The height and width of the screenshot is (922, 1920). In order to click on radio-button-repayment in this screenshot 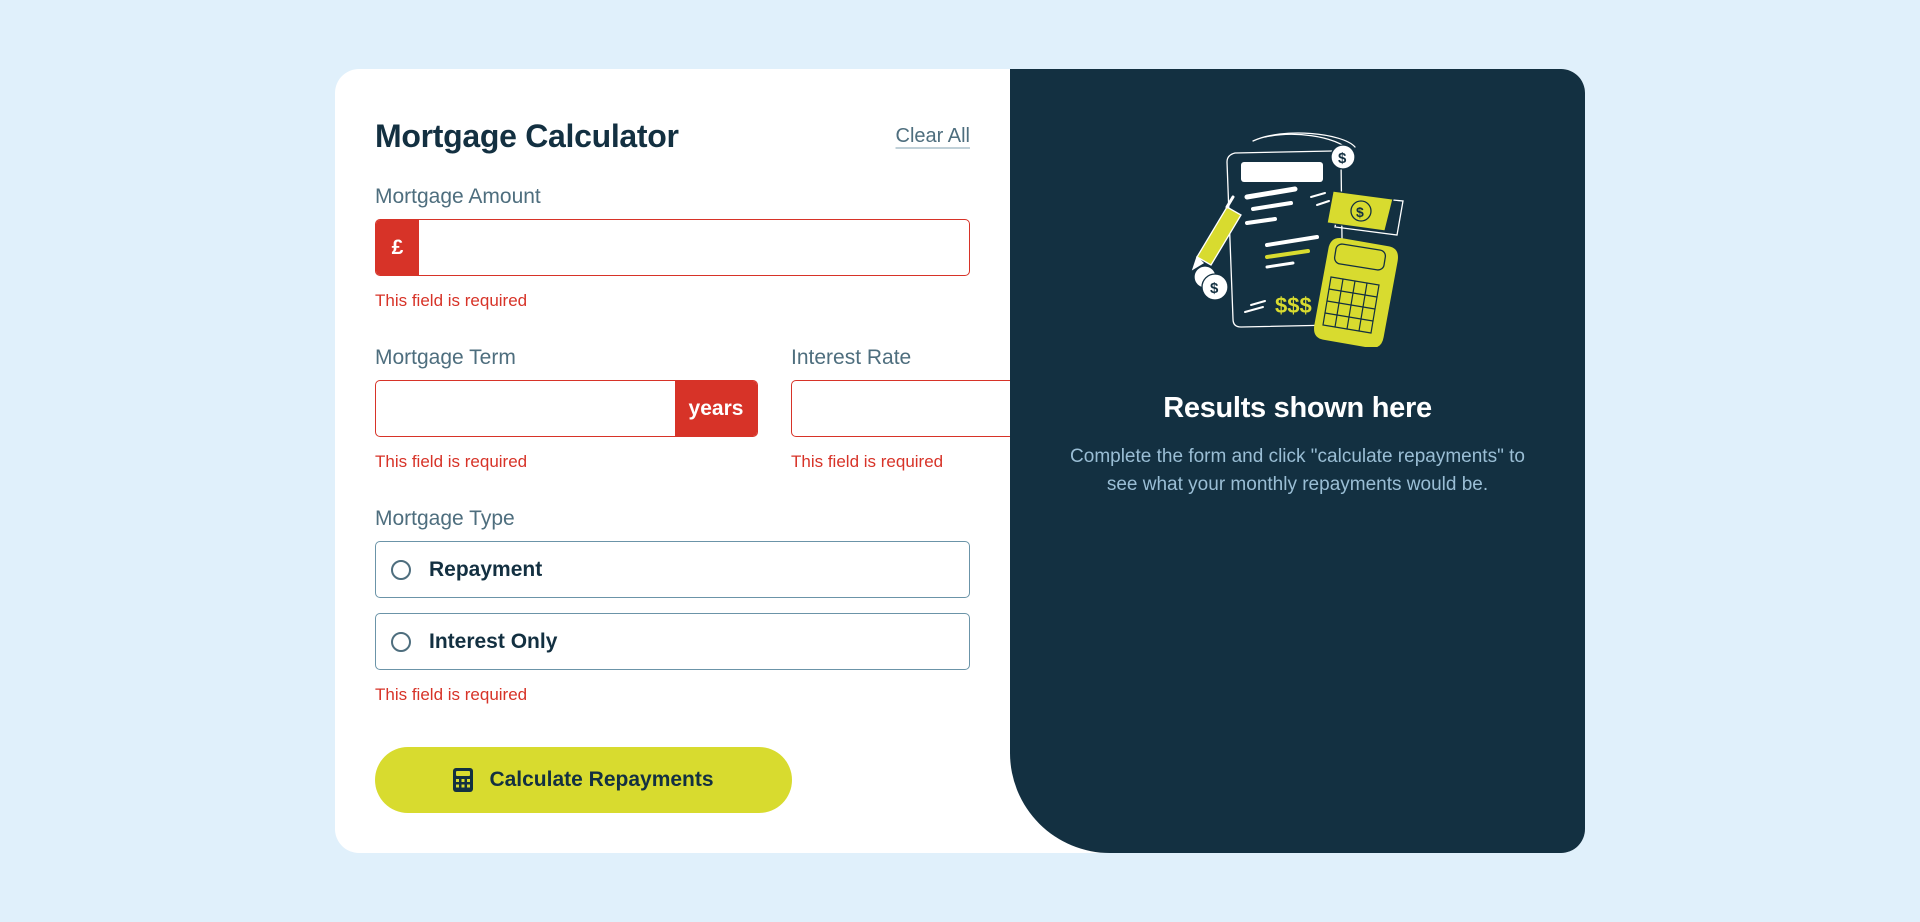, I will do `click(401, 569)`.